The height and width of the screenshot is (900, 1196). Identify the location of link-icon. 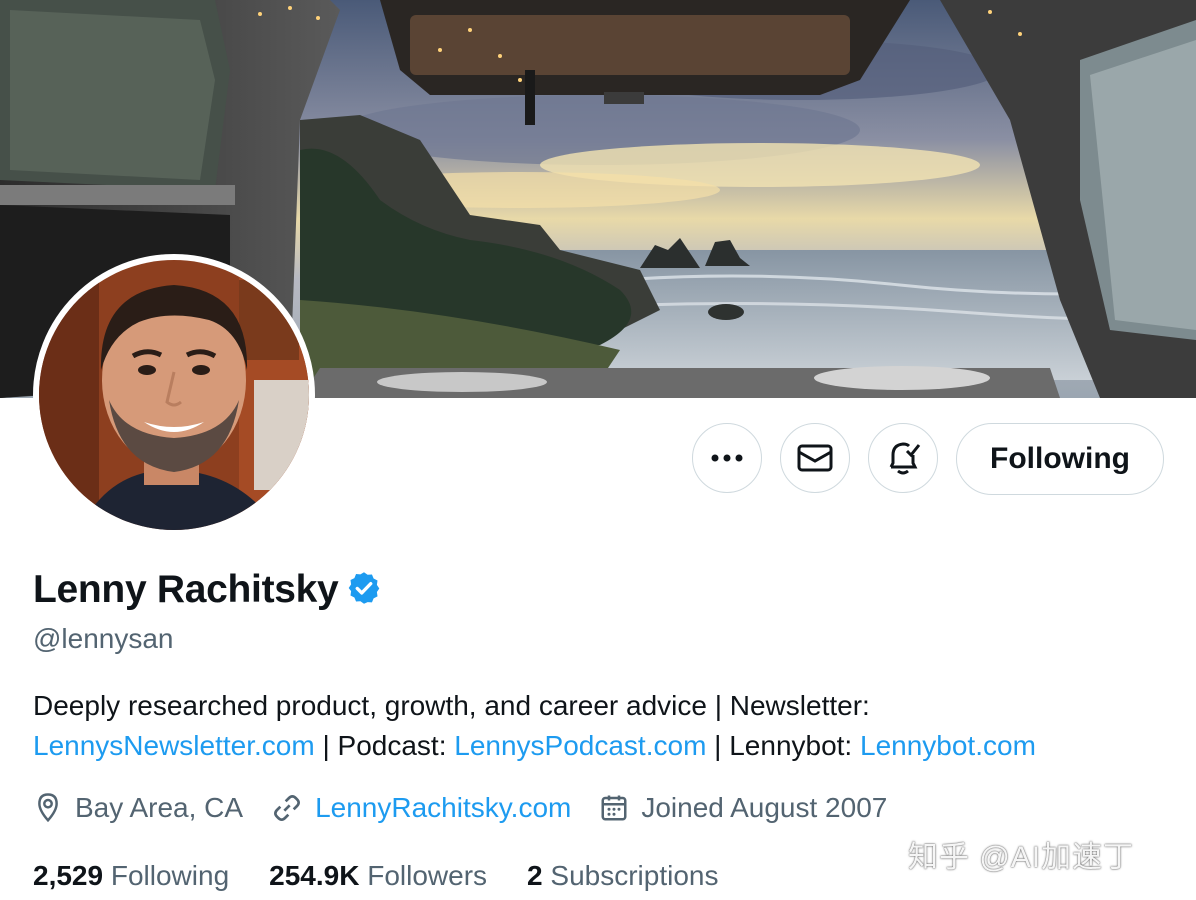
(287, 808).